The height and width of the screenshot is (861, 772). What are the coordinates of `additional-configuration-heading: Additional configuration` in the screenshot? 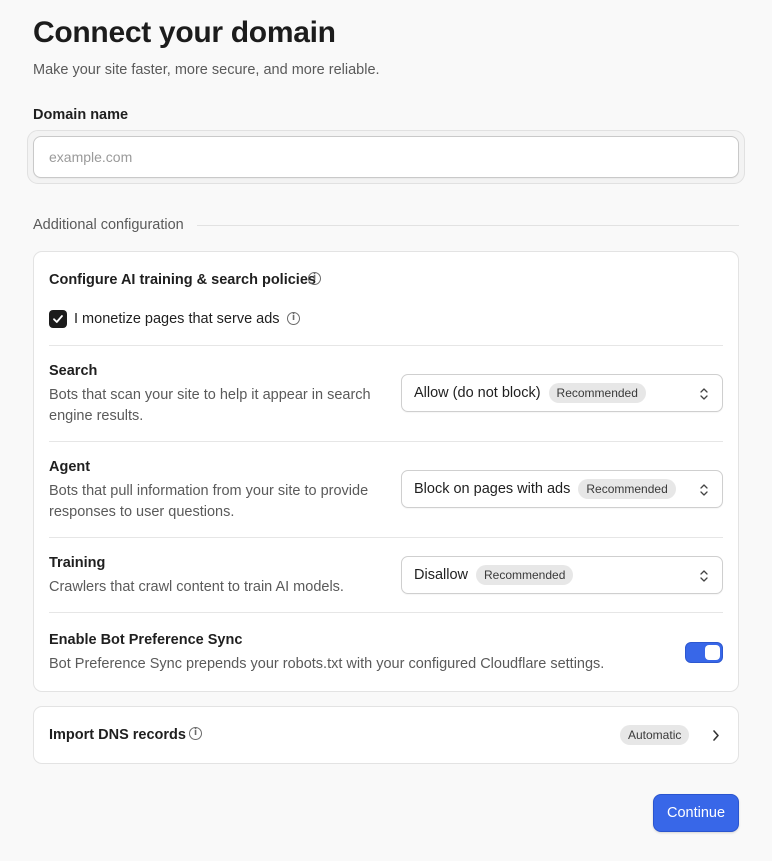 It's located at (112, 225).